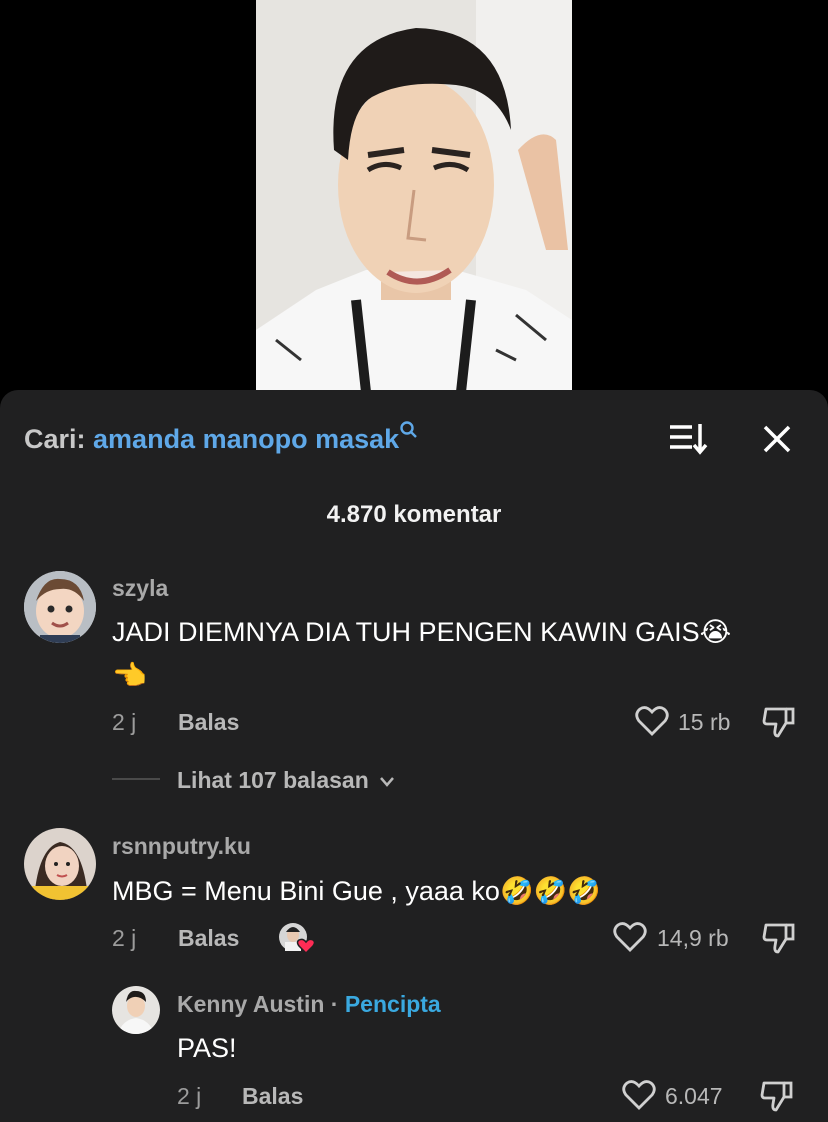 Image resolution: width=828 pixels, height=1122 pixels. I want to click on chevron-down-icon, so click(387, 782).